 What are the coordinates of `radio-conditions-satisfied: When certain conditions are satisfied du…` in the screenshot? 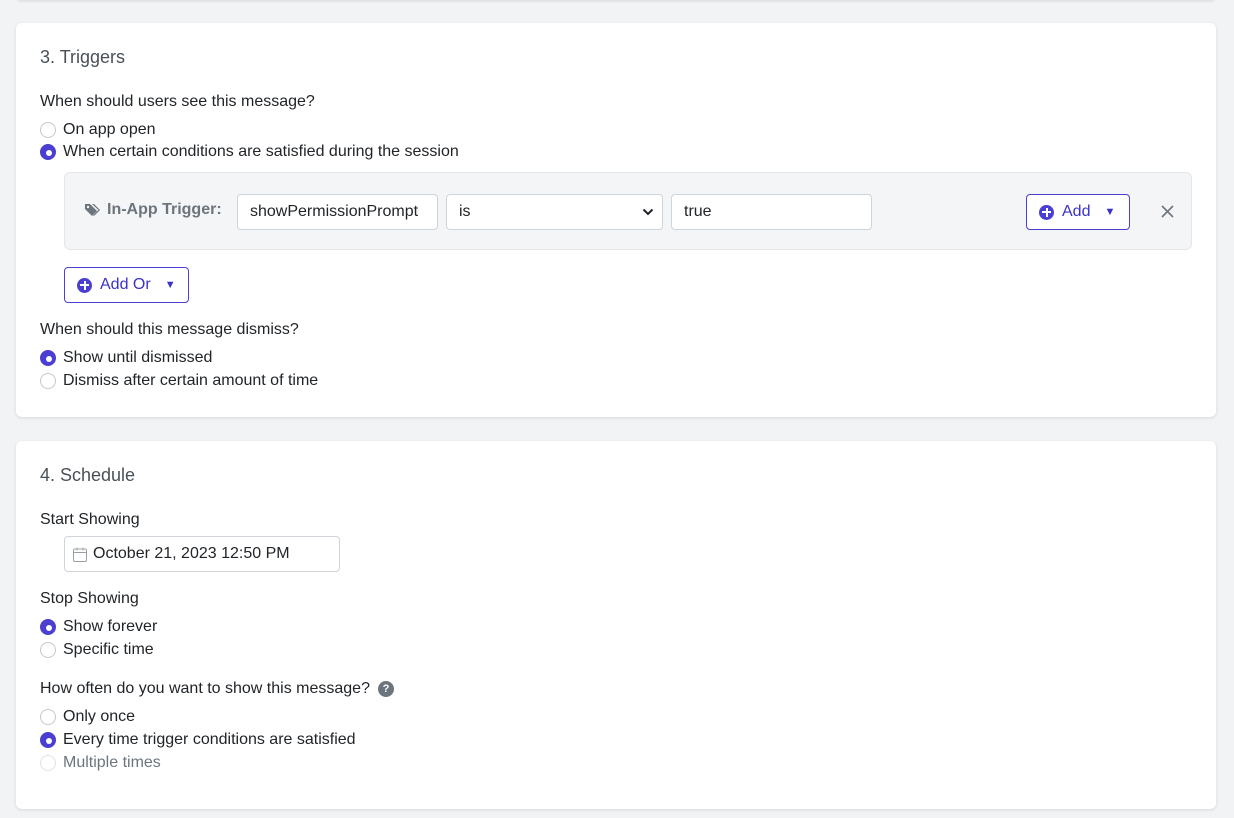 It's located at (249, 152).